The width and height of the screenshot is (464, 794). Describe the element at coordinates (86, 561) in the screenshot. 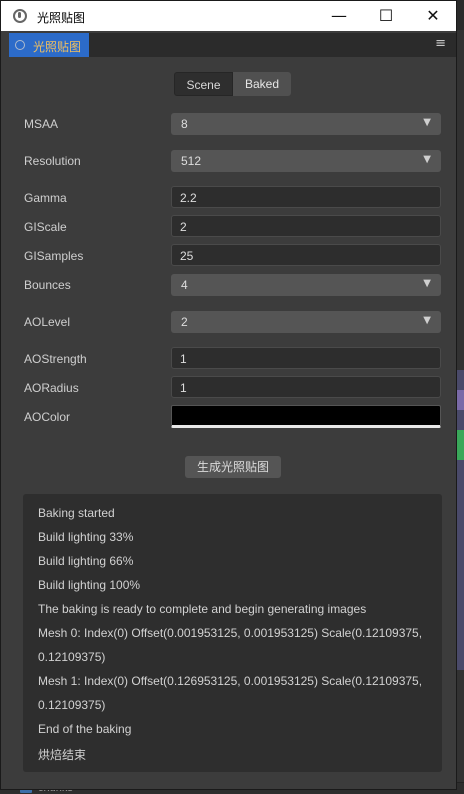

I see `log-line: Build lighting 66%` at that location.